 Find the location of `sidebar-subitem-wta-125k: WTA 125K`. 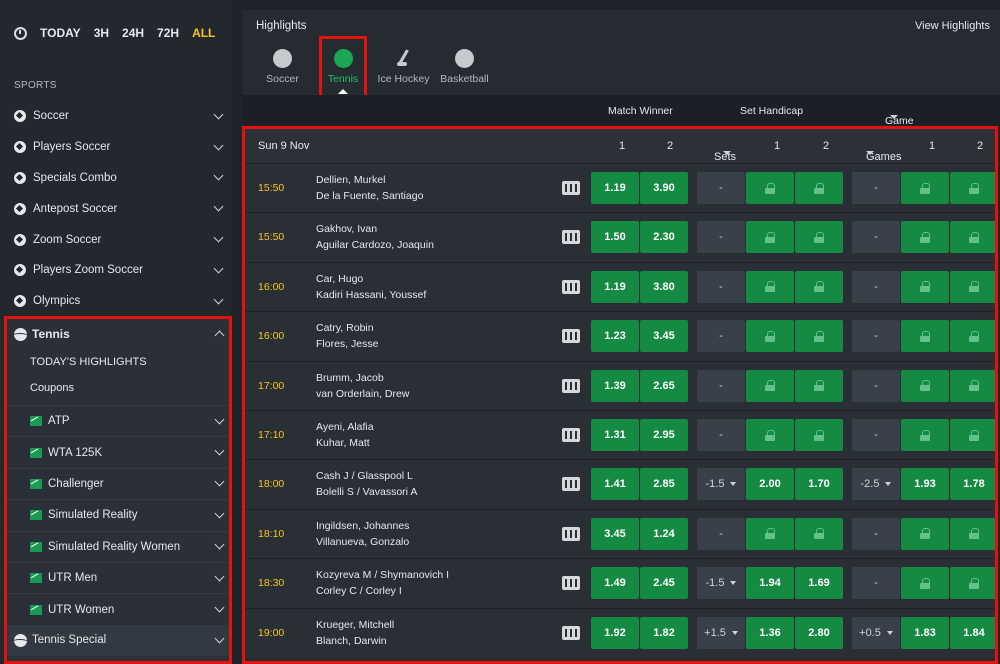

sidebar-subitem-wta-125k: WTA 125K is located at coordinates (118, 451).